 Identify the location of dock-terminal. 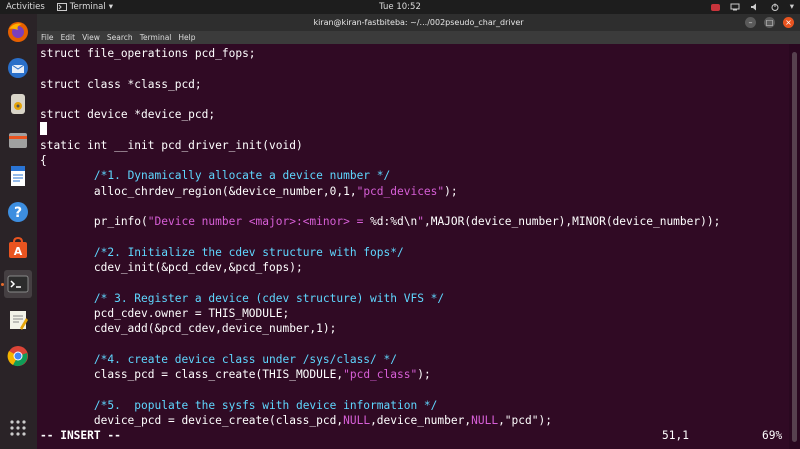
(18, 284).